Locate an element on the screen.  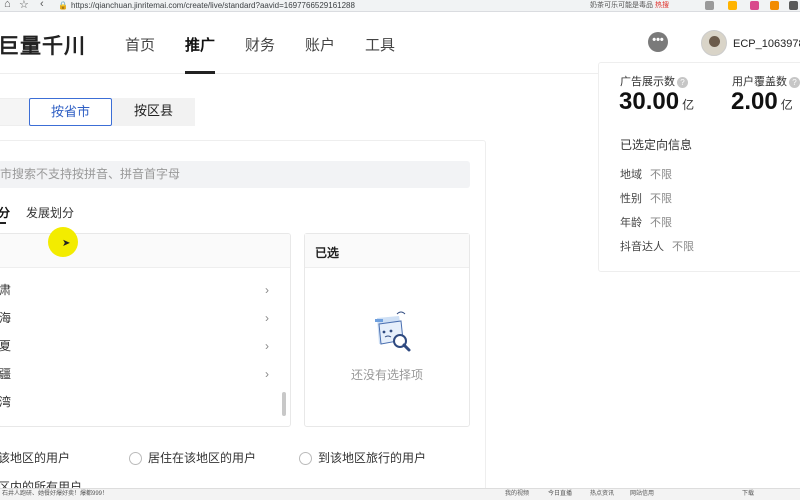
list-item: 肃 › is located at coordinates (139, 290).